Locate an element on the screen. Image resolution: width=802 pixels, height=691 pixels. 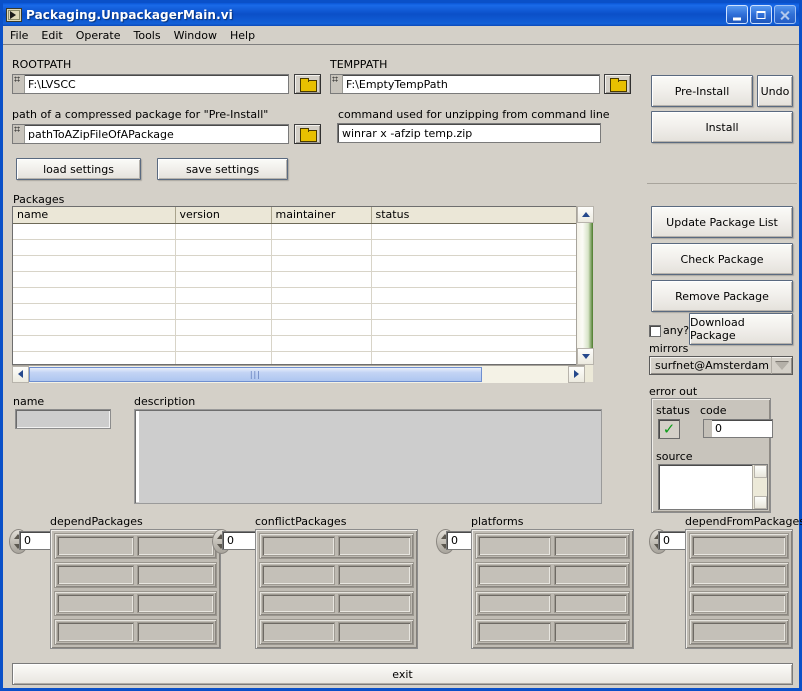
array-depend-packages is located at coordinates (135, 589).